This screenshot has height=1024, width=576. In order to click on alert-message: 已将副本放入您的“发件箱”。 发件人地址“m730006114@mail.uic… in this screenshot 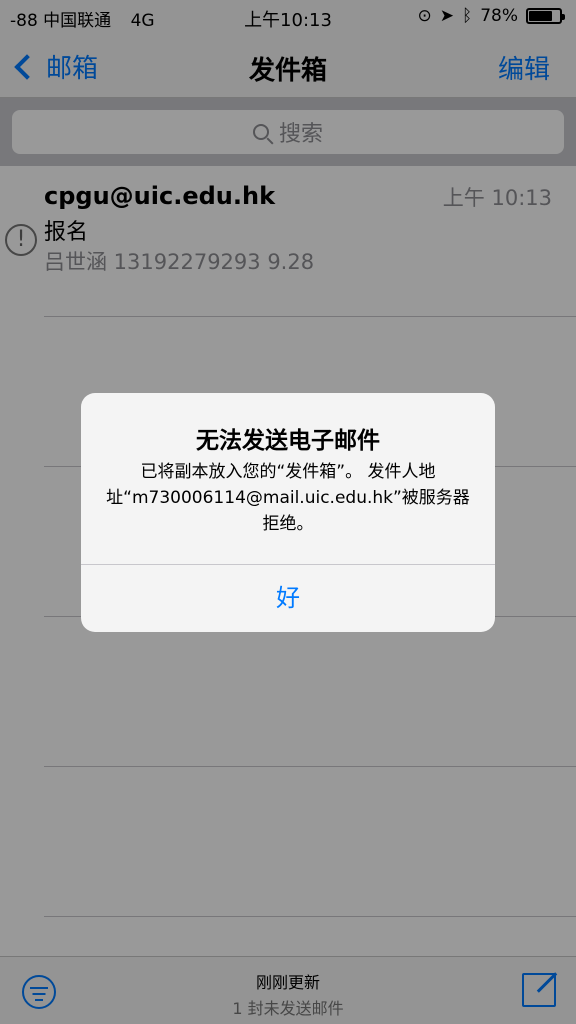, I will do `click(288, 498)`.